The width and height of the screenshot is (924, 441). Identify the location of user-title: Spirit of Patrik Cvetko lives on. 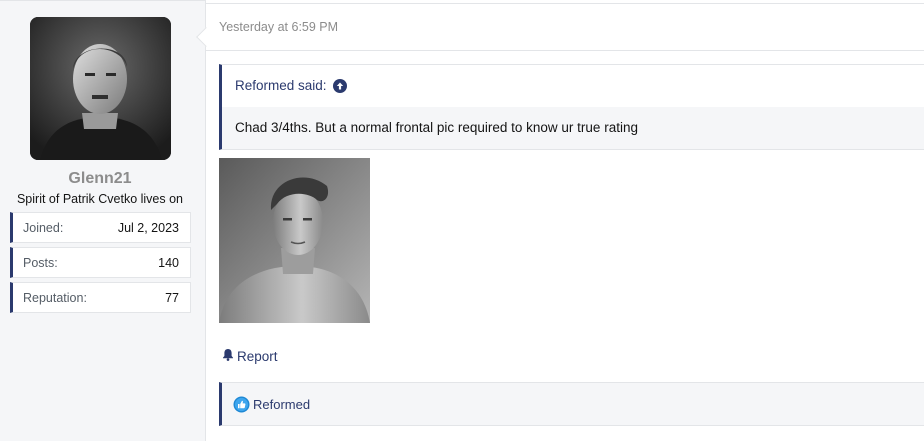
(100, 199).